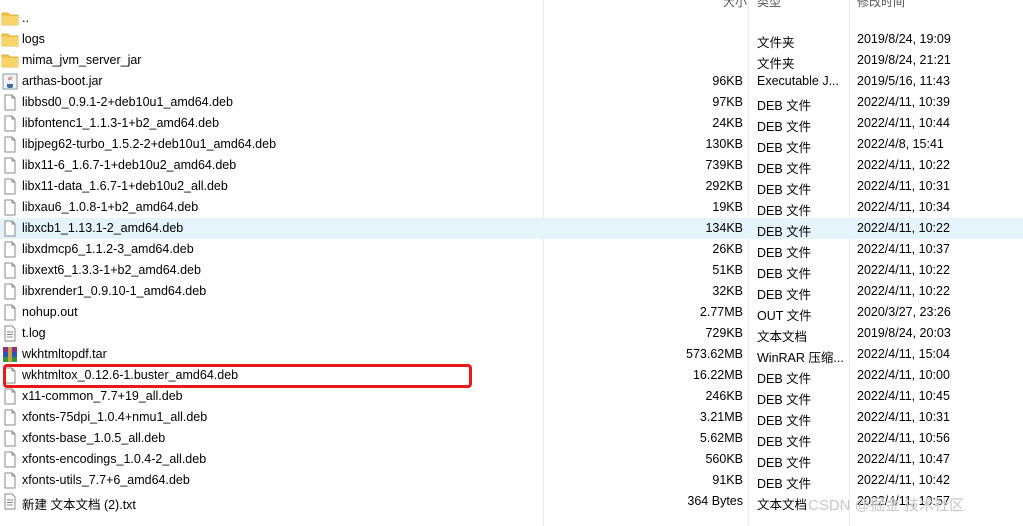  Describe the element at coordinates (903, 438) in the screenshot. I see `file-date: 2022/4/11, 10:56` at that location.